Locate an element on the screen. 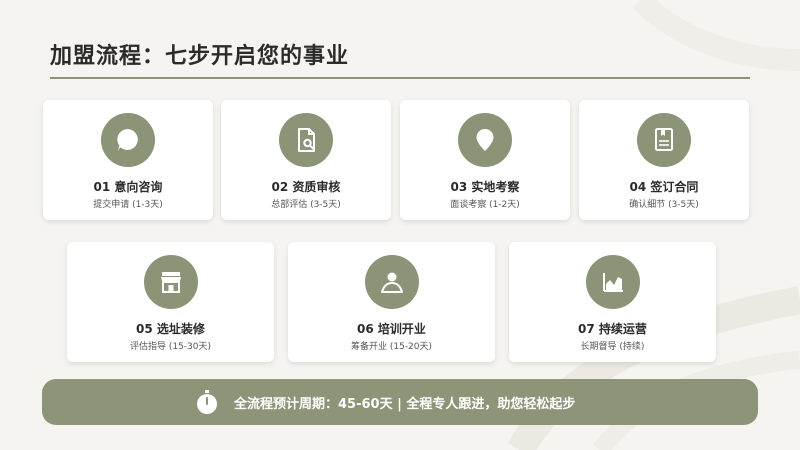  step-card-consult: 01 意向咨询 提交申请 (1-3天) is located at coordinates (128, 160).